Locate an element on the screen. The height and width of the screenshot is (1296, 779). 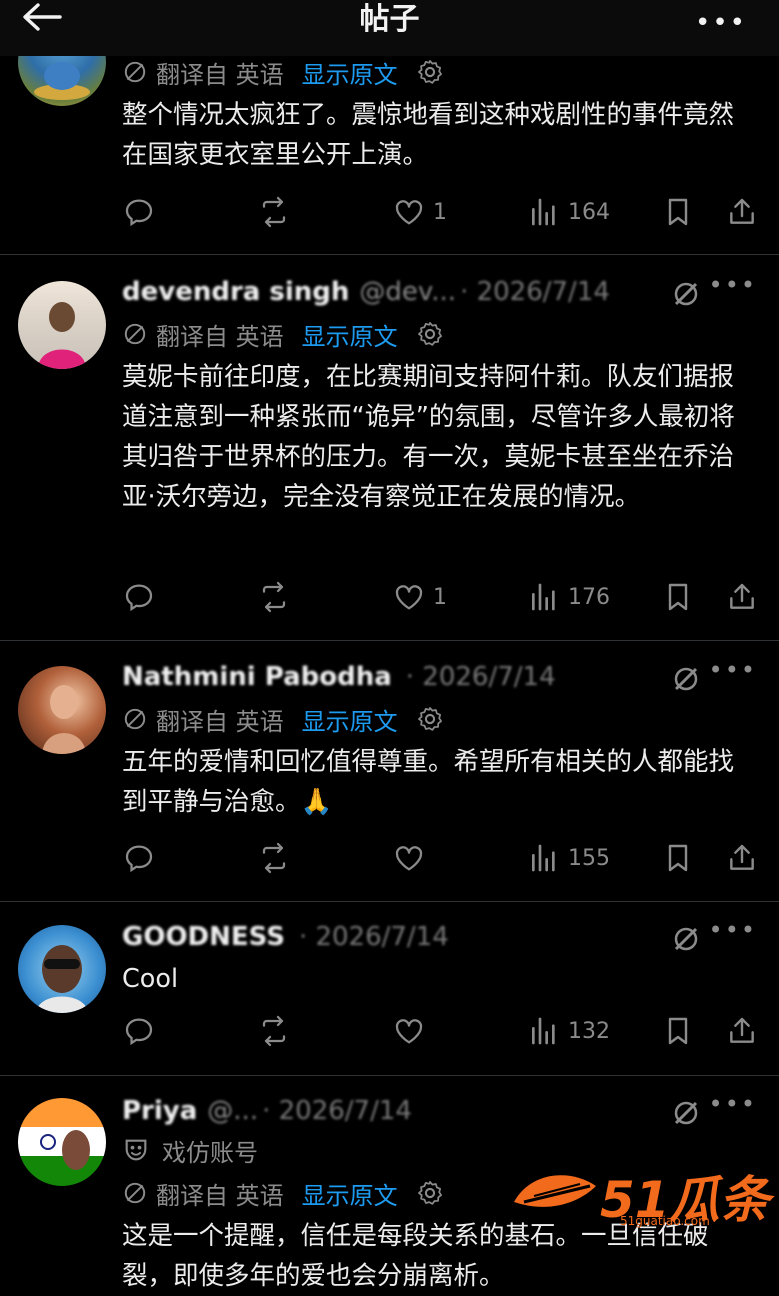
parody-label: 戏仿账号 is located at coordinates (190, 1150).